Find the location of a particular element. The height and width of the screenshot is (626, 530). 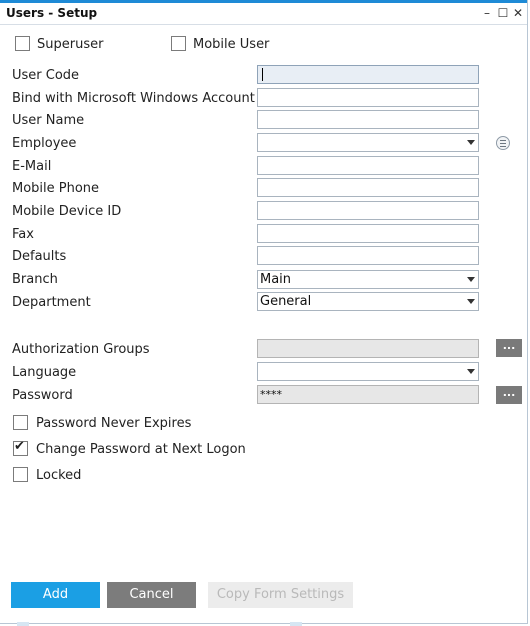

user-name-label: User Name is located at coordinates (48, 120).